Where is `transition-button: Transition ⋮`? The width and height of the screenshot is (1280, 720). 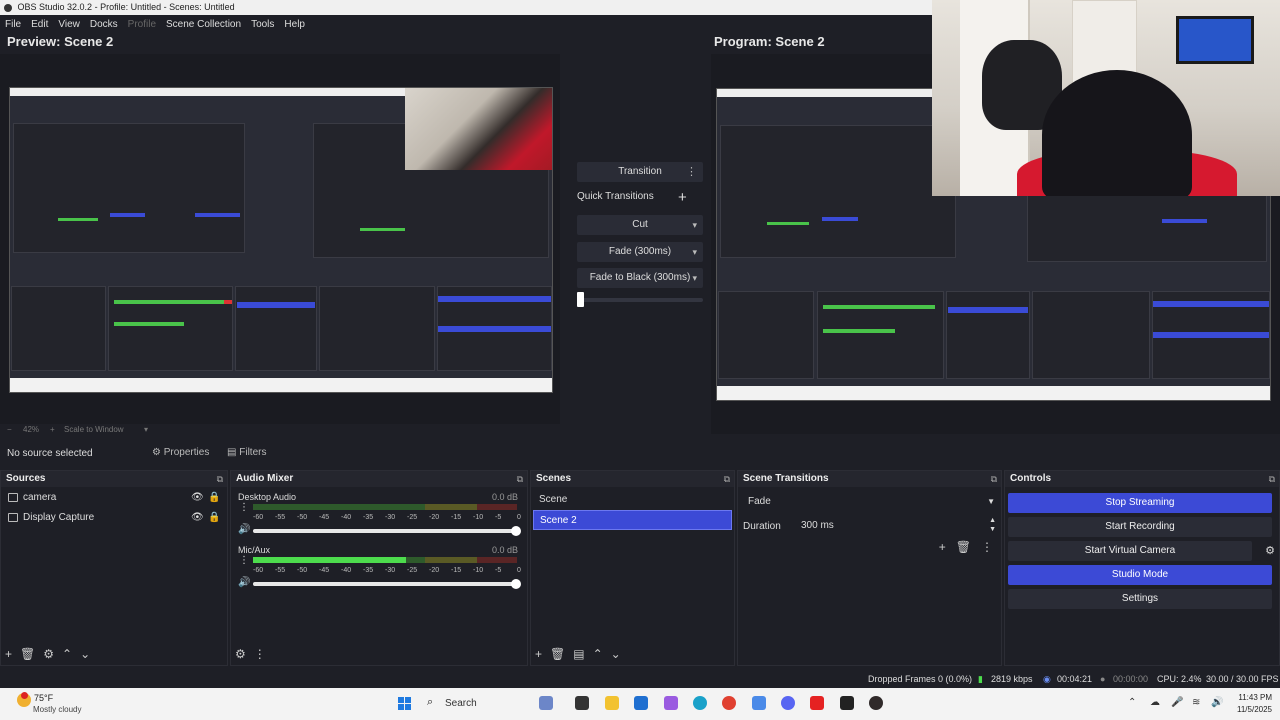 transition-button: Transition ⋮ is located at coordinates (640, 172).